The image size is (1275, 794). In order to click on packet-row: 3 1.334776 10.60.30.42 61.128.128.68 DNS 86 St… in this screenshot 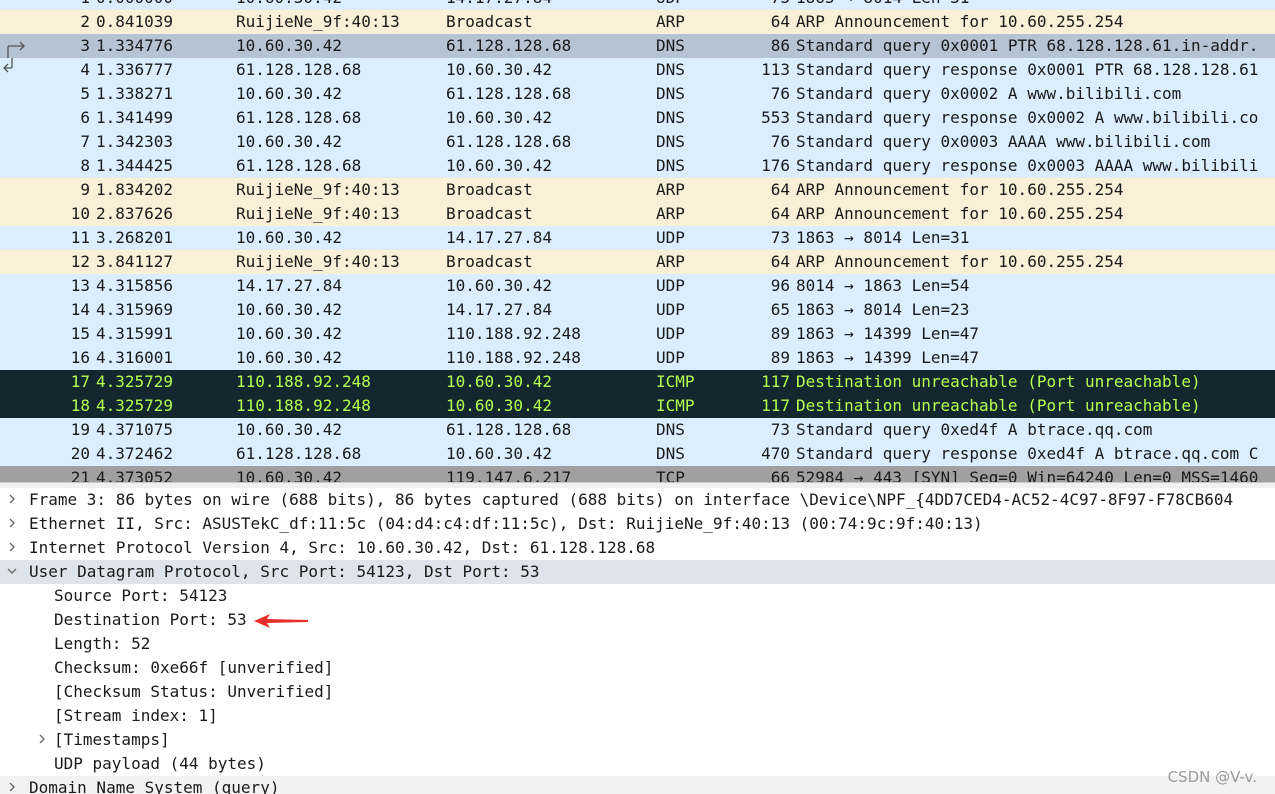, I will do `click(637, 46)`.